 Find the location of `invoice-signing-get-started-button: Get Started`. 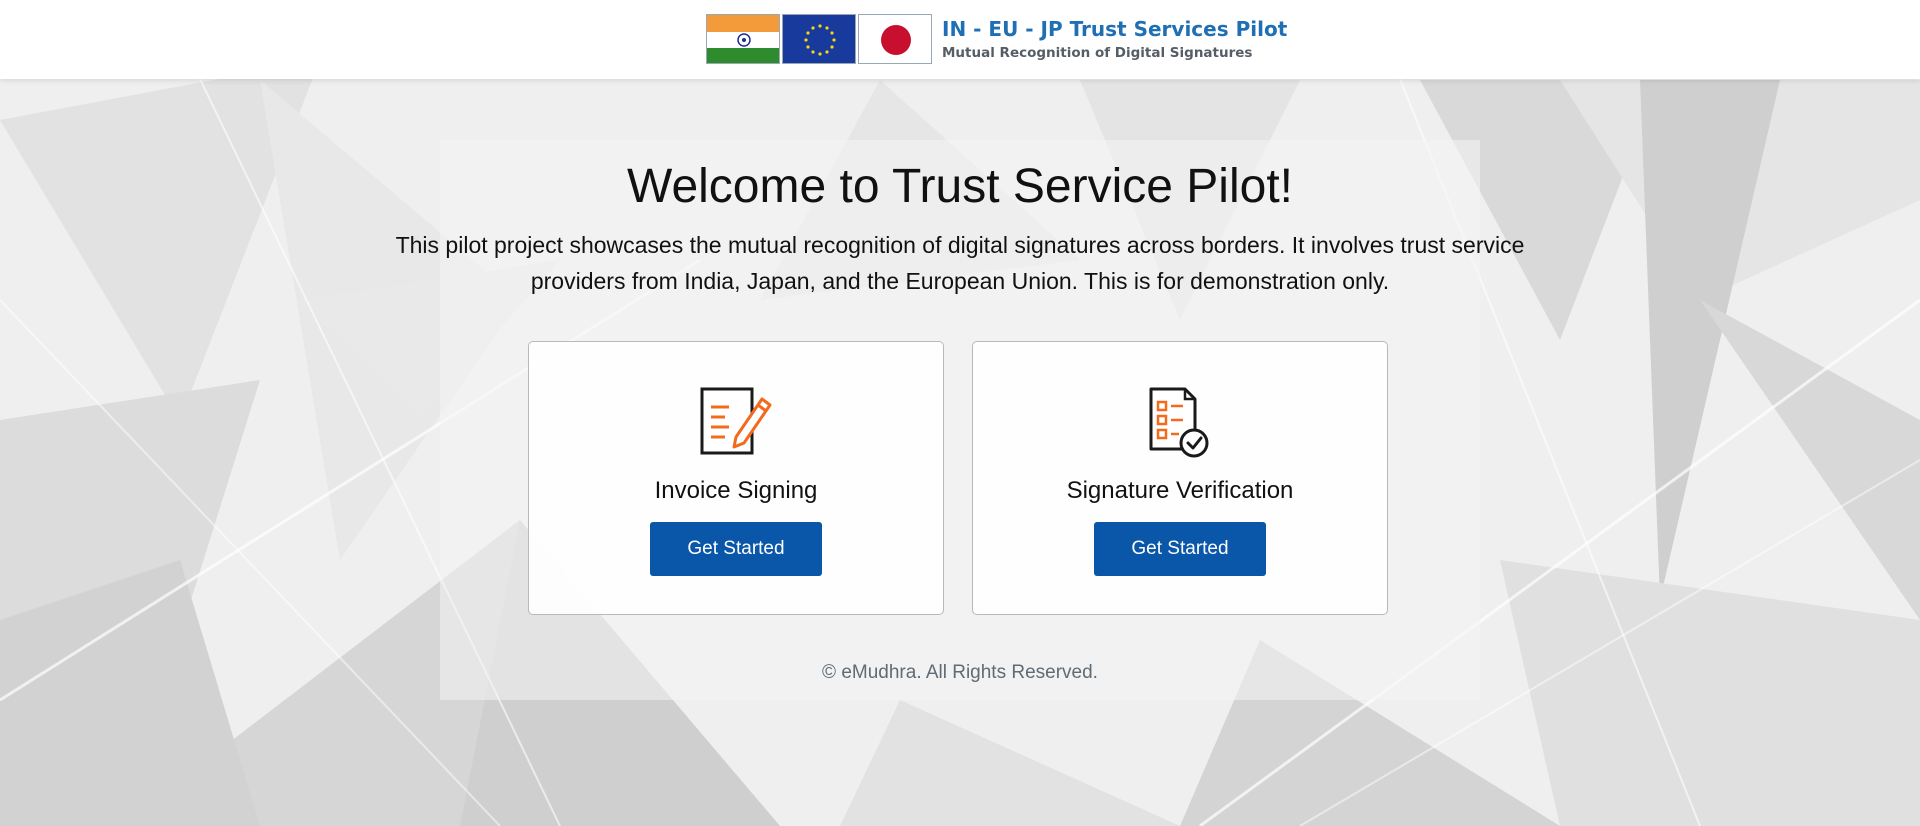

invoice-signing-get-started-button: Get Started is located at coordinates (736, 549).